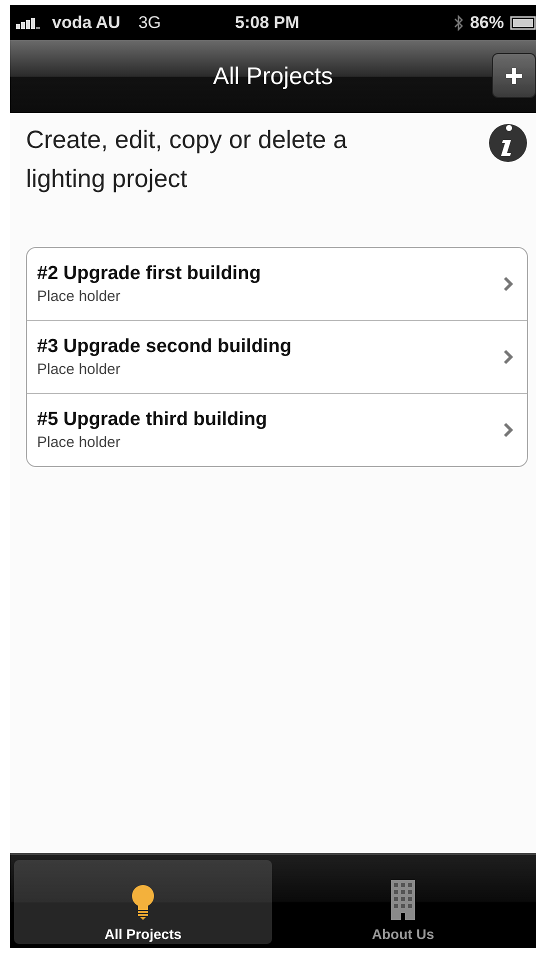  Describe the element at coordinates (273, 76) in the screenshot. I see `nav-title: All Projects` at that location.